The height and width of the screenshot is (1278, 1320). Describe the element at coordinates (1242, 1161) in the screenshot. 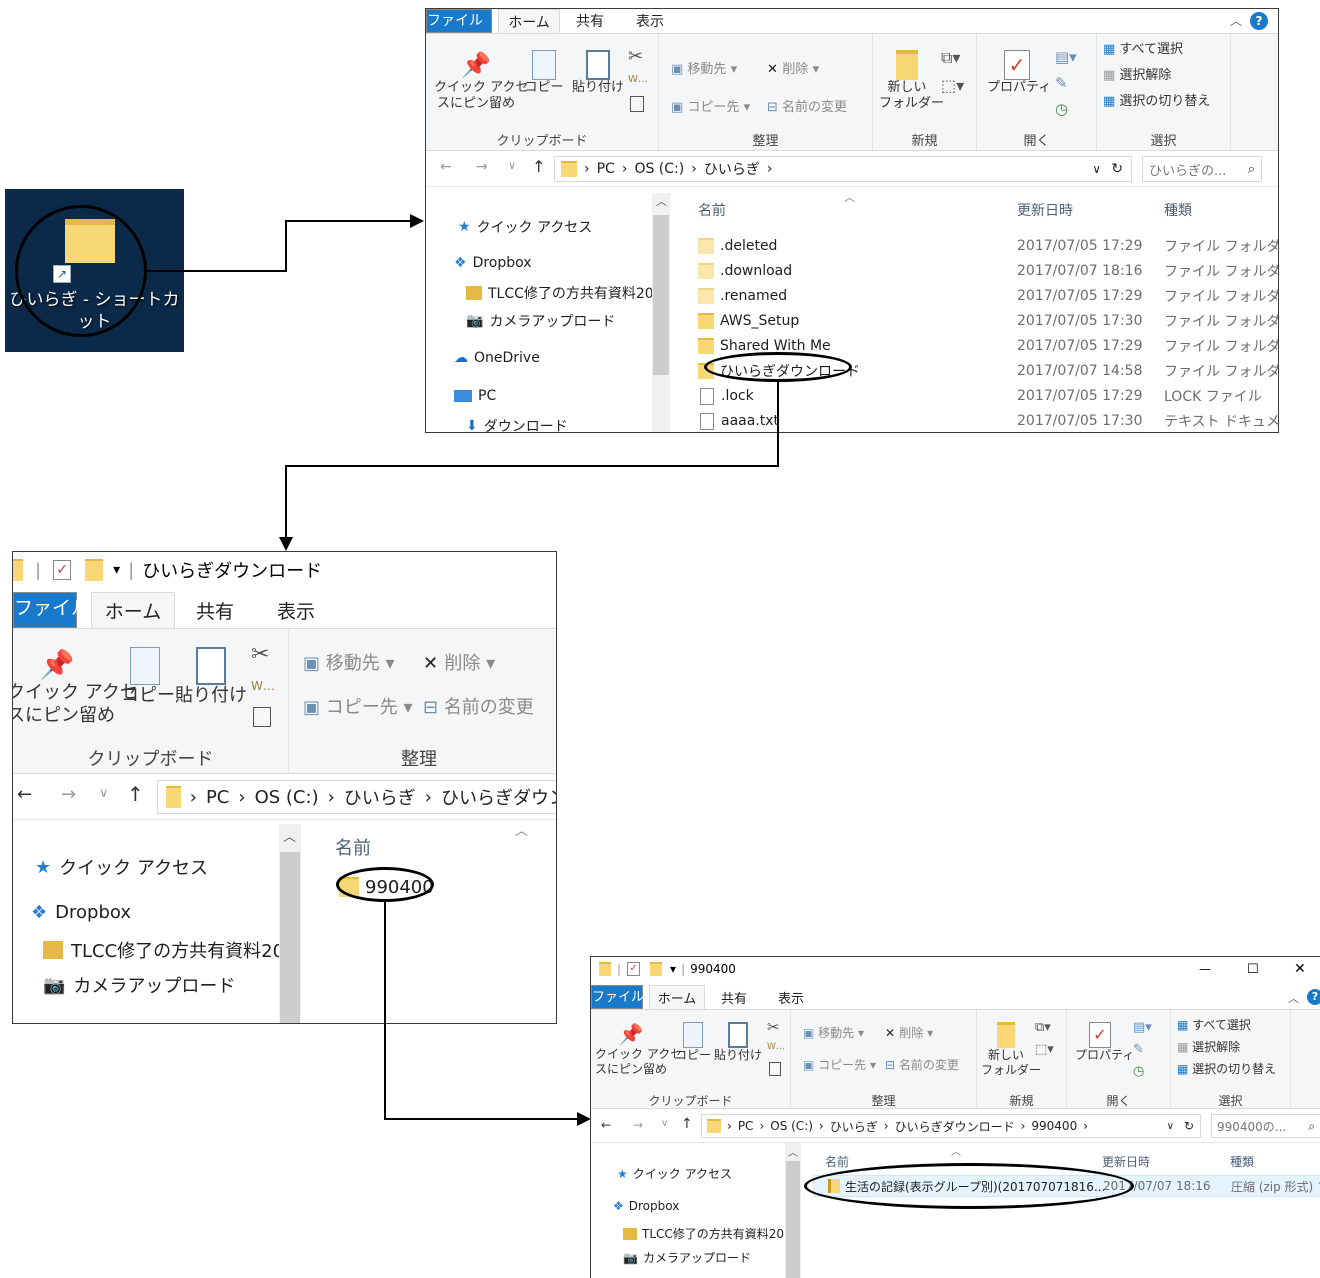

I see `column-header-type: 種類` at that location.